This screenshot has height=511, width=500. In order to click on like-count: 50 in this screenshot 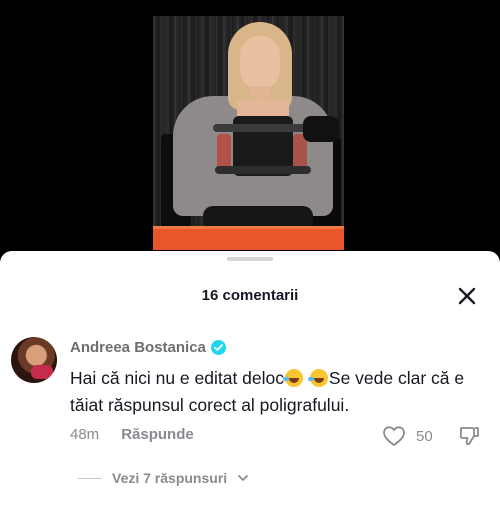, I will do `click(424, 436)`.